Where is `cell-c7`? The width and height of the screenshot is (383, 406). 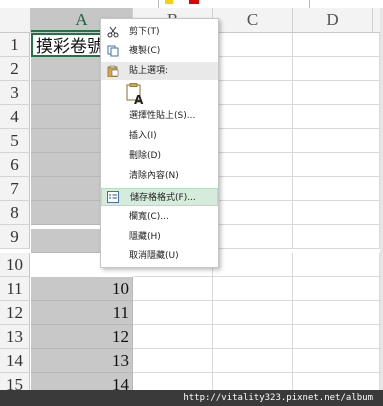 cell-c7 is located at coordinates (253, 189).